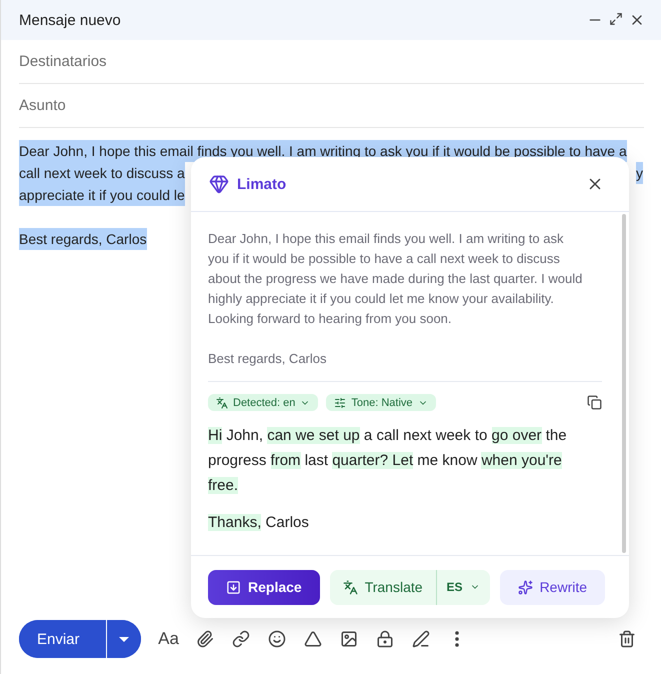 Image resolution: width=661 pixels, height=674 pixels. Describe the element at coordinates (102, 173) in the screenshot. I see `selected-text: call next week to discuss a` at that location.